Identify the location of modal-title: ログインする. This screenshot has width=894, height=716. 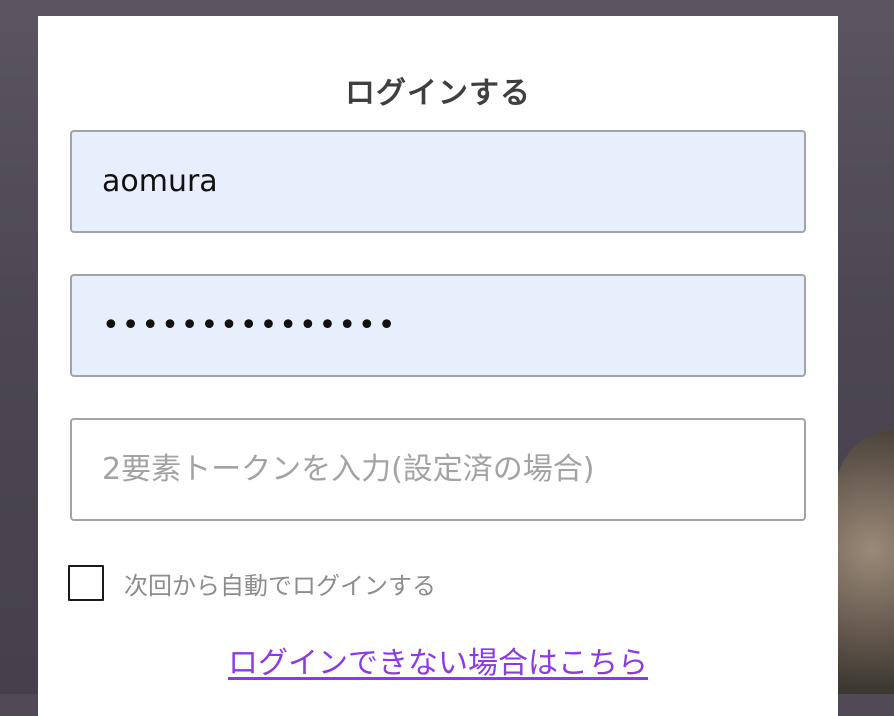
(438, 93).